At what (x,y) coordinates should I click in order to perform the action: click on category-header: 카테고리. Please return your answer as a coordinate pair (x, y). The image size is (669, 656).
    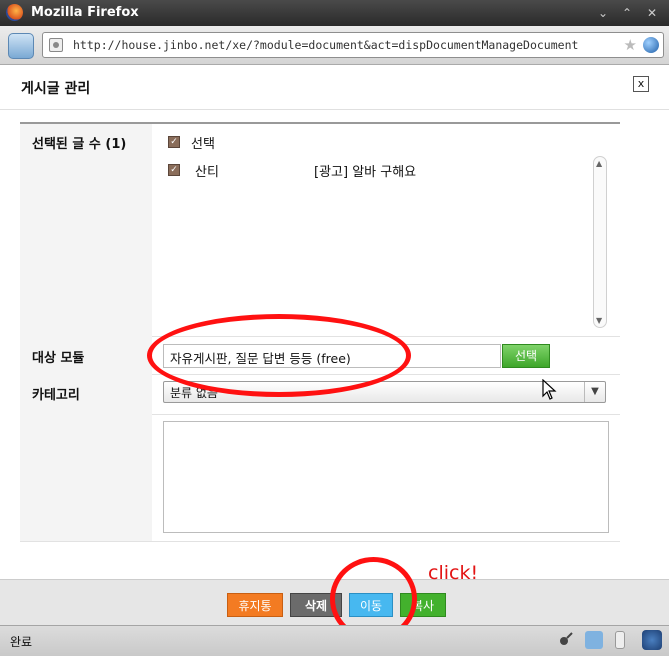
    Looking at the image, I should click on (86, 394).